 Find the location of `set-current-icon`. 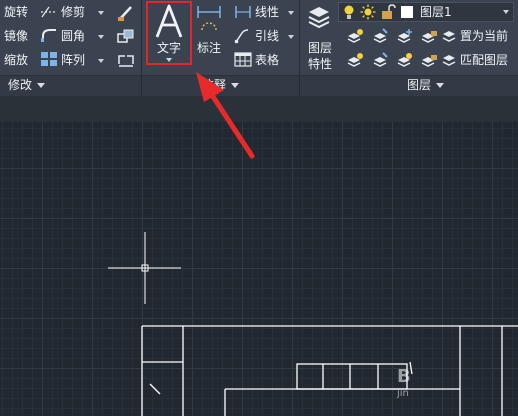

set-current-icon is located at coordinates (449, 36).